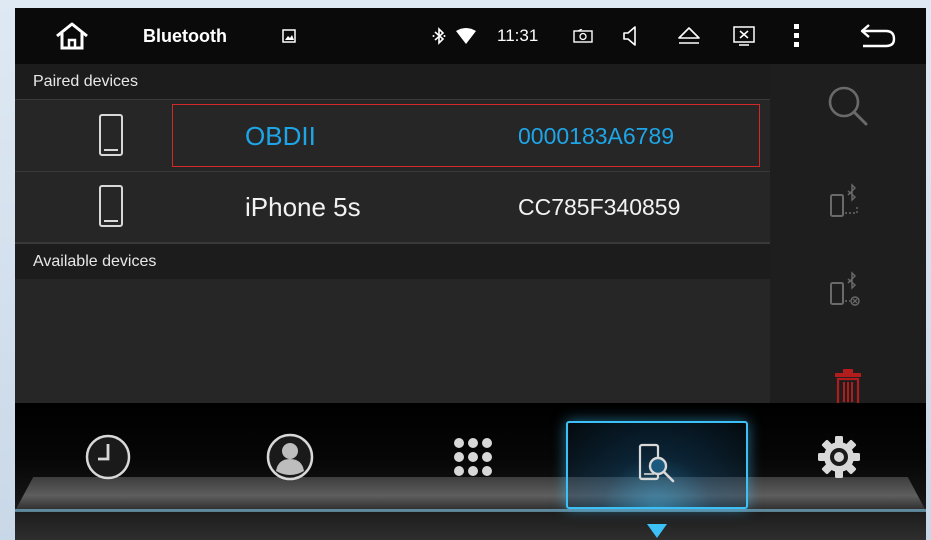 Image resolution: width=931 pixels, height=540 pixels. I want to click on search-icon, so click(848, 106).